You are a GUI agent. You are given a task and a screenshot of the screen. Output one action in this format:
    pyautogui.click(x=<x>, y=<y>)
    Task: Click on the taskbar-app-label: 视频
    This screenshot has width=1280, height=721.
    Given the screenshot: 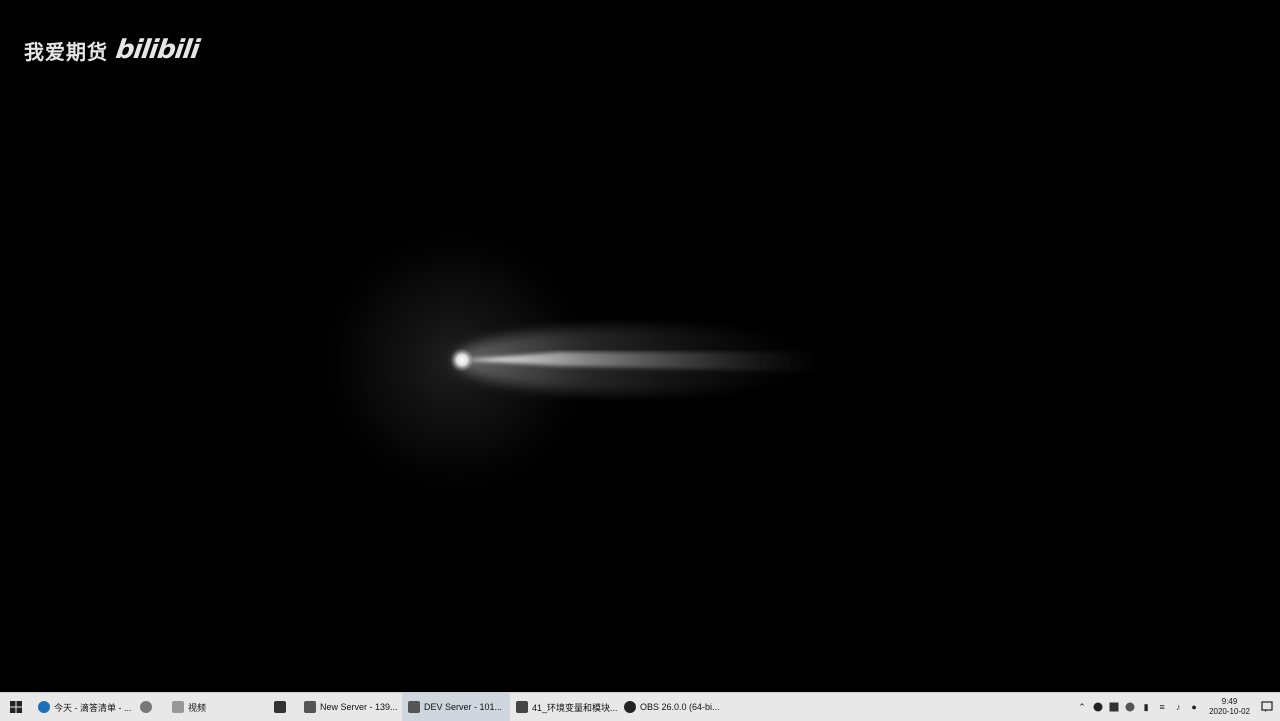 What is the action you would take?
    pyautogui.click(x=197, y=707)
    